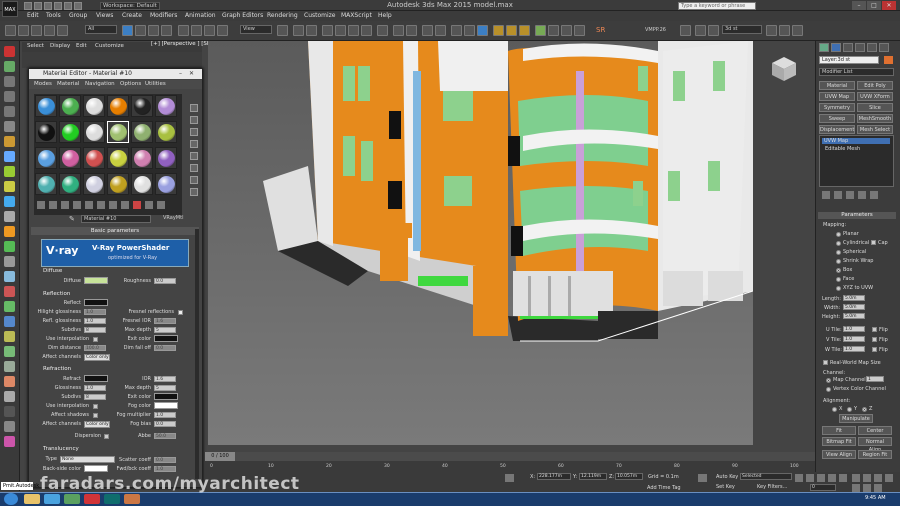 The height and width of the screenshot is (506, 900). What do you see at coordinates (727, 477) in the screenshot?
I see `auto-key-button: Auto Key` at bounding box center [727, 477].